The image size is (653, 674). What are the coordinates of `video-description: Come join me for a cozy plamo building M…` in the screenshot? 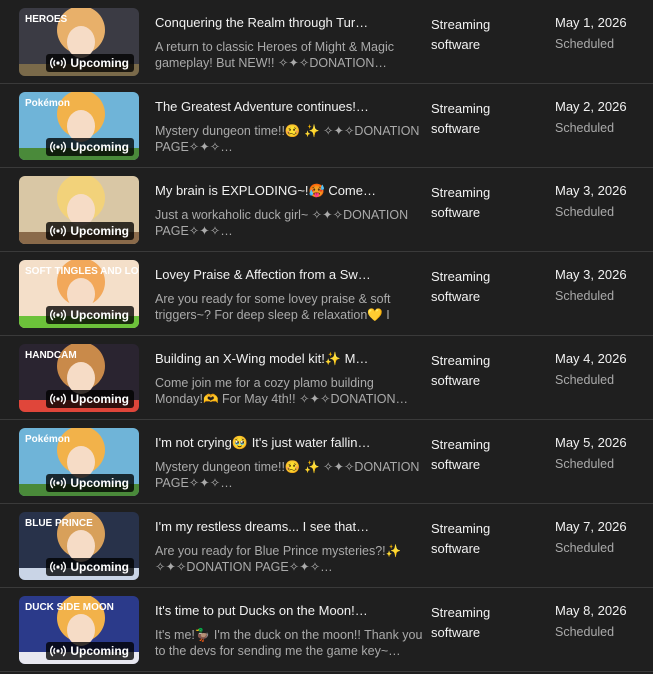 It's located at (282, 391).